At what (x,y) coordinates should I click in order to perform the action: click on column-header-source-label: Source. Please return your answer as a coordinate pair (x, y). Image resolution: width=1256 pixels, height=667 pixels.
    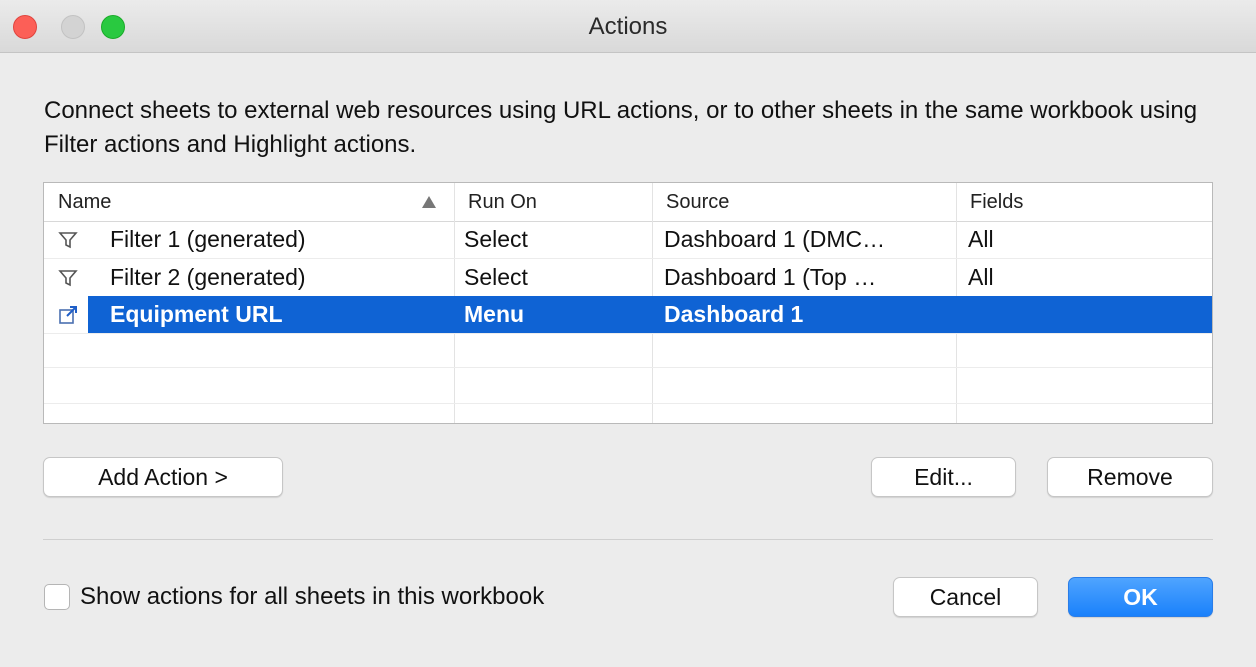
    Looking at the image, I should click on (698, 202).